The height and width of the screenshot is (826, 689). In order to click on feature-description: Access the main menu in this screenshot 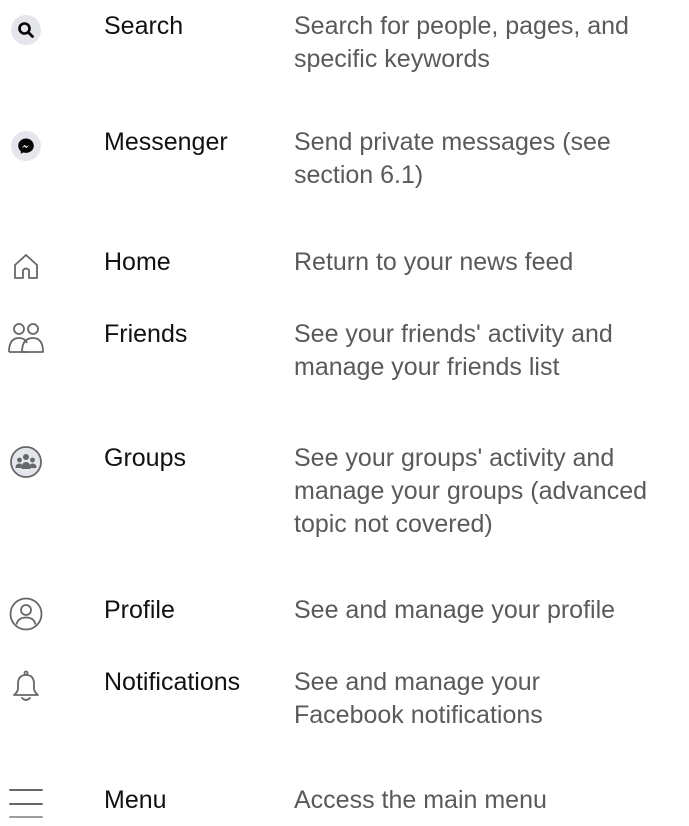, I will do `click(420, 800)`.